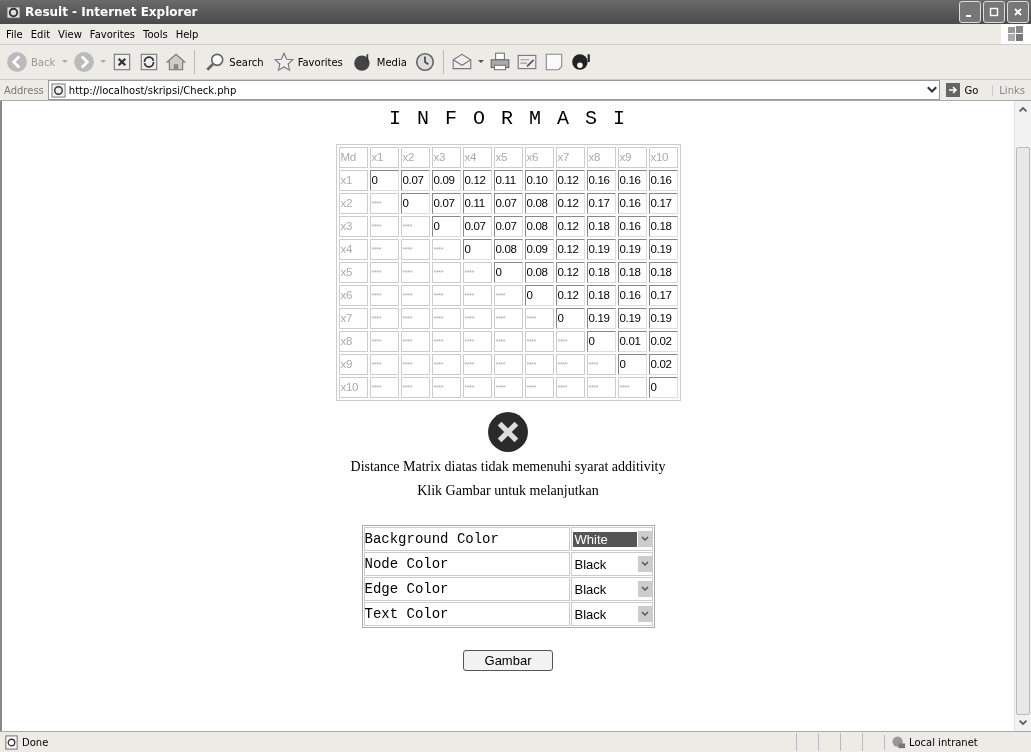 This screenshot has width=1031, height=752. Describe the element at coordinates (539, 157) in the screenshot. I see `column-header: x6` at that location.